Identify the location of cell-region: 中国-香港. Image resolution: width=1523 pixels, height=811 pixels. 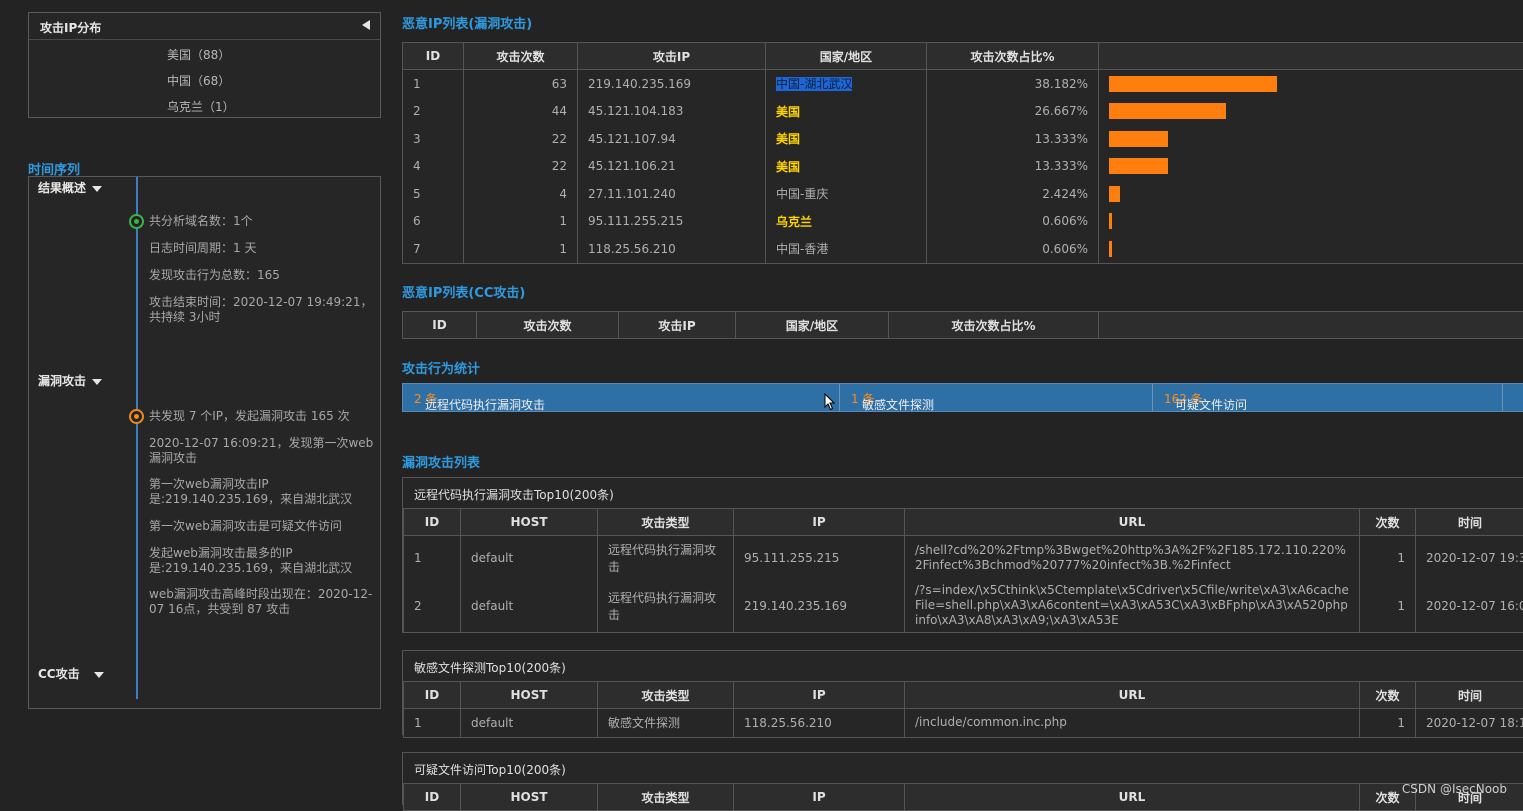
(846, 249).